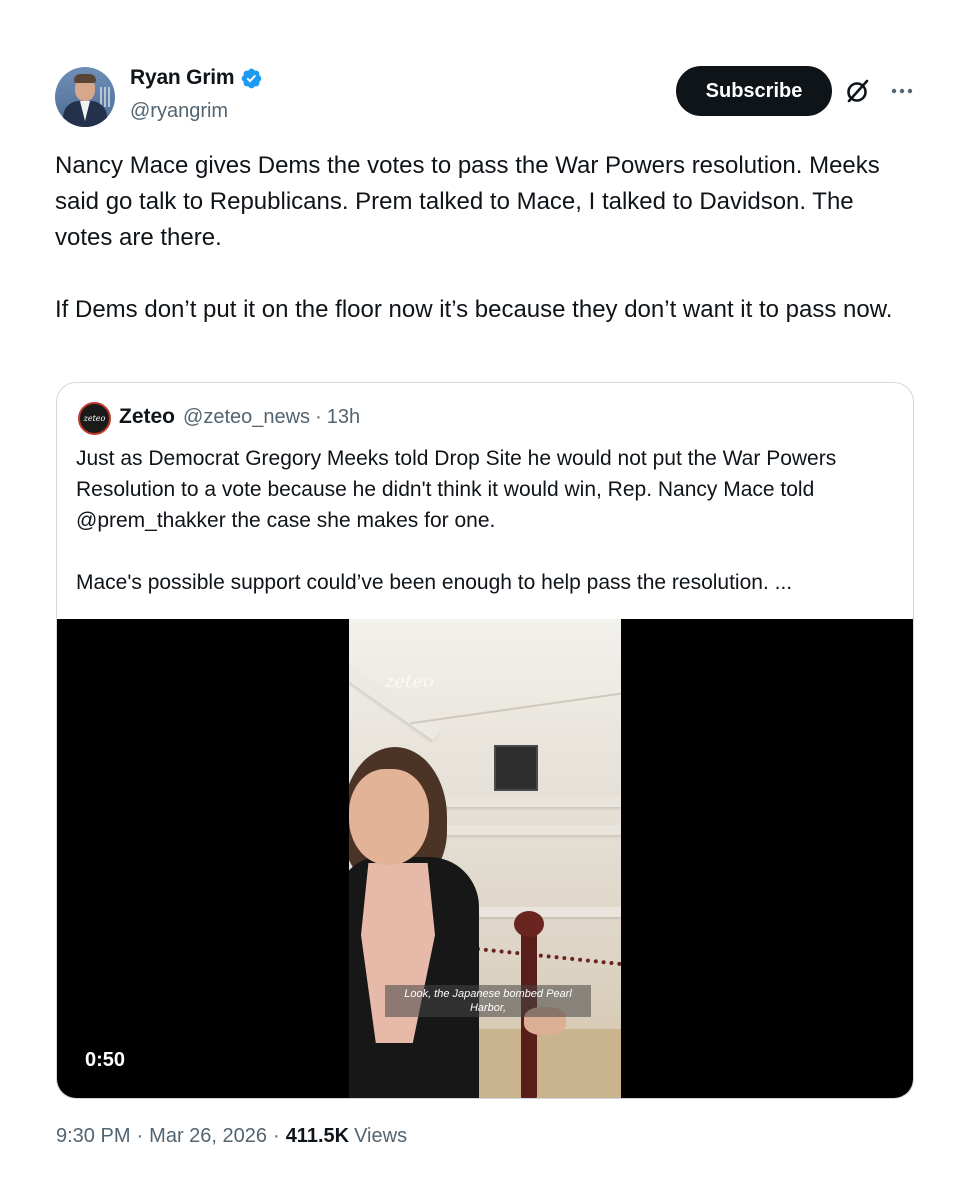 Image resolution: width=960 pixels, height=1200 pixels. What do you see at coordinates (93, 1136) in the screenshot?
I see `tweet-time: 9:30 PM` at bounding box center [93, 1136].